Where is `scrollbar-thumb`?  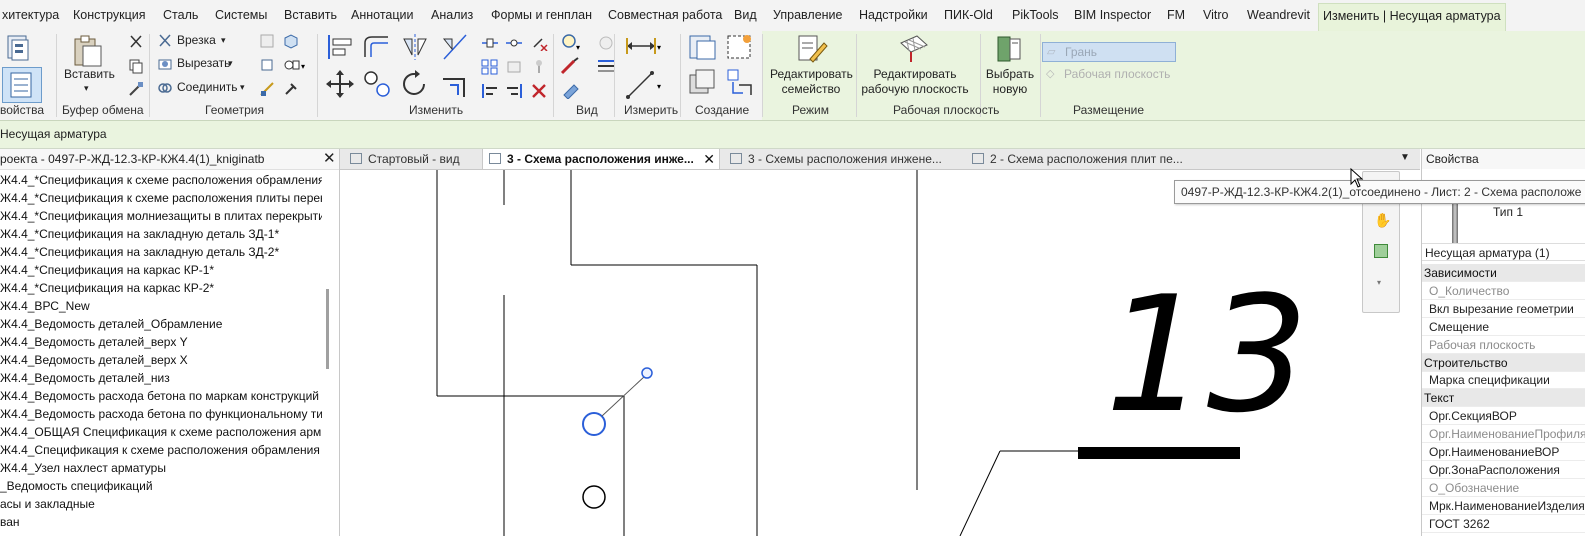
scrollbar-thumb is located at coordinates (327, 329).